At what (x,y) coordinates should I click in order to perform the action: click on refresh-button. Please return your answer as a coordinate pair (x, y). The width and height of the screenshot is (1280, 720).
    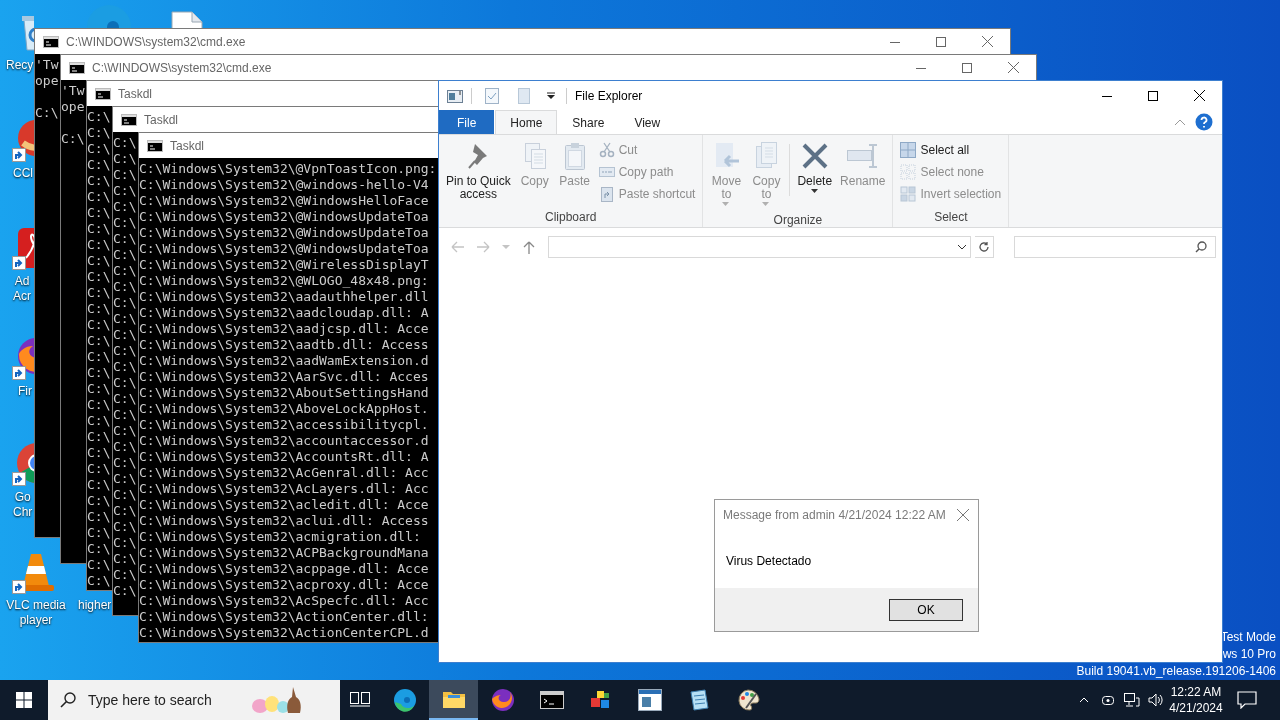
    Looking at the image, I should click on (984, 247).